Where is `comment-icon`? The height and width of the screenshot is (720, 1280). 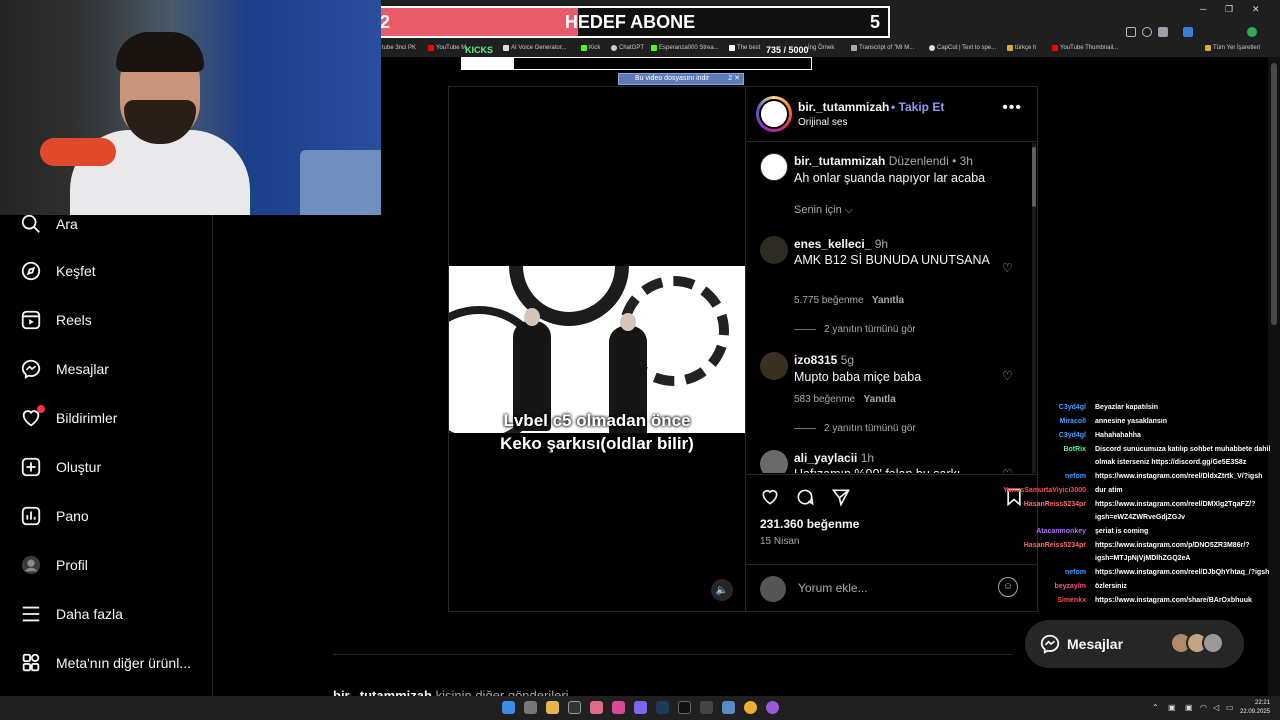
comment-icon is located at coordinates (805, 497).